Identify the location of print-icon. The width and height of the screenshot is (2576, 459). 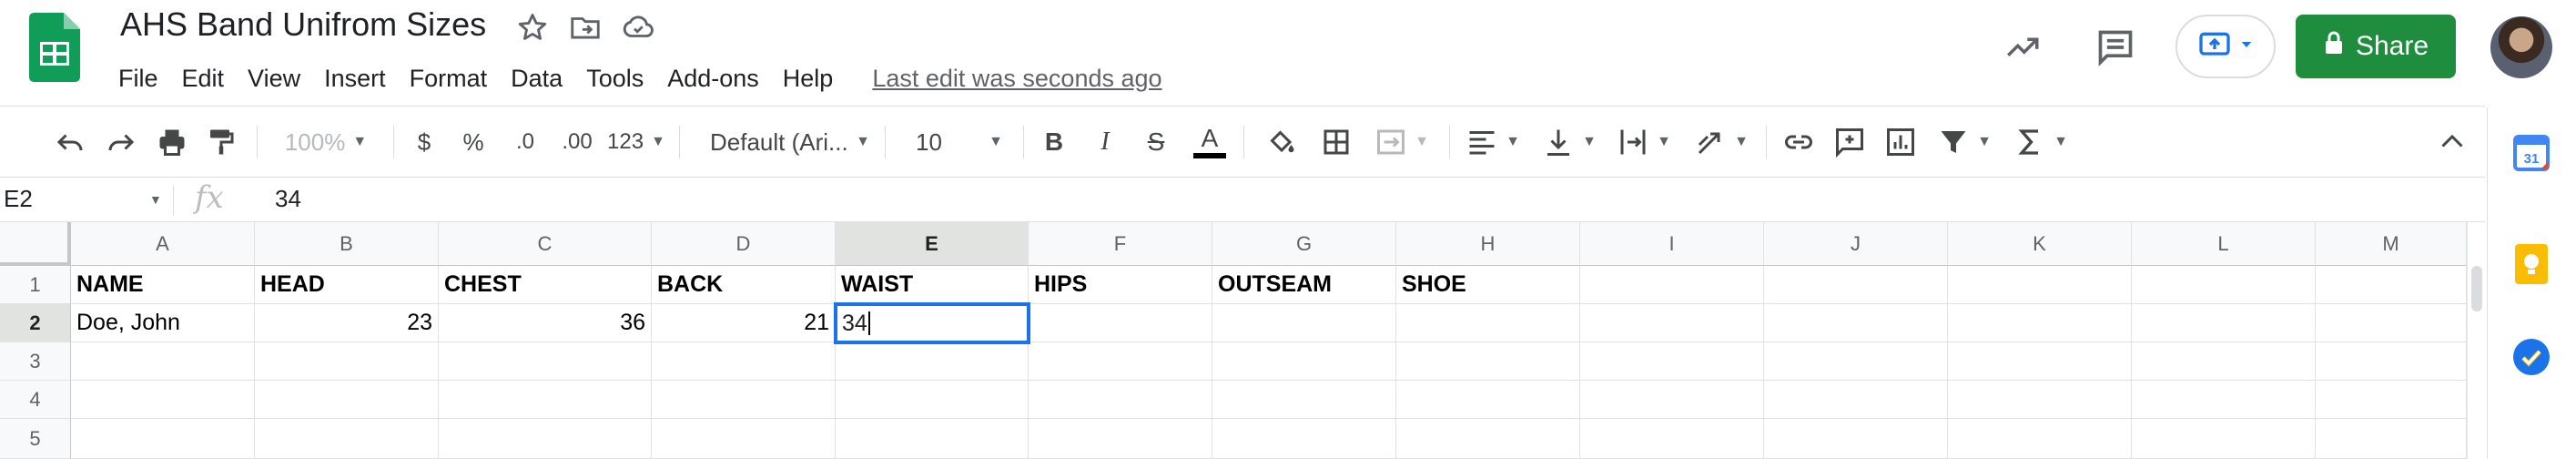
(172, 142).